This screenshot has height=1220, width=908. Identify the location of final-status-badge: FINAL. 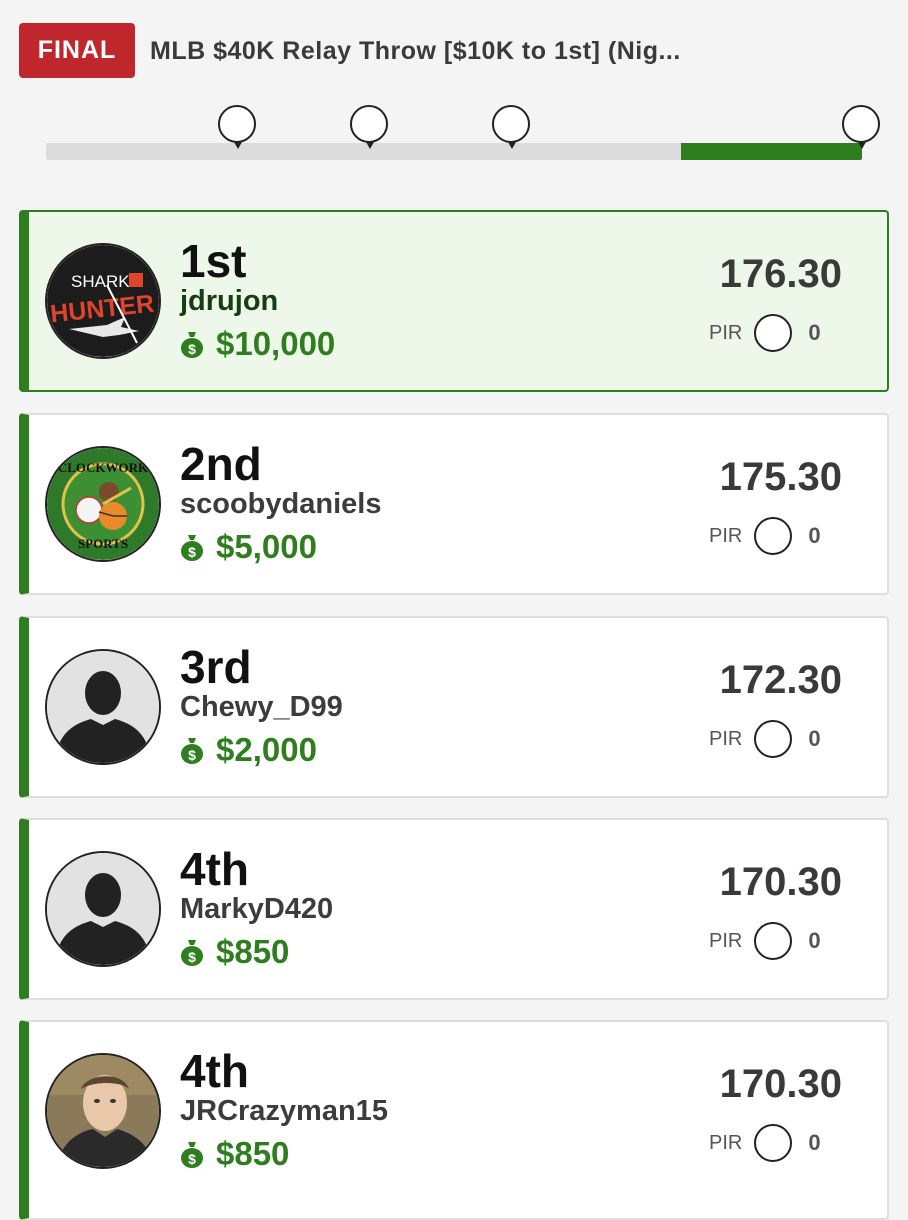
(77, 50).